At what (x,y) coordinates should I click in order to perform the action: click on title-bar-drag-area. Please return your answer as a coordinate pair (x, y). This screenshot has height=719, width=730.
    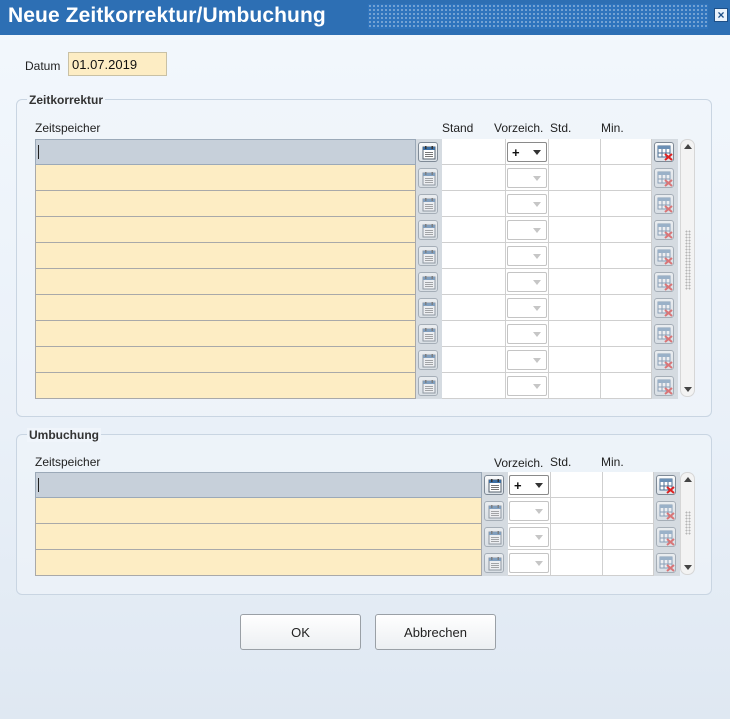
    Looking at the image, I should click on (538, 16).